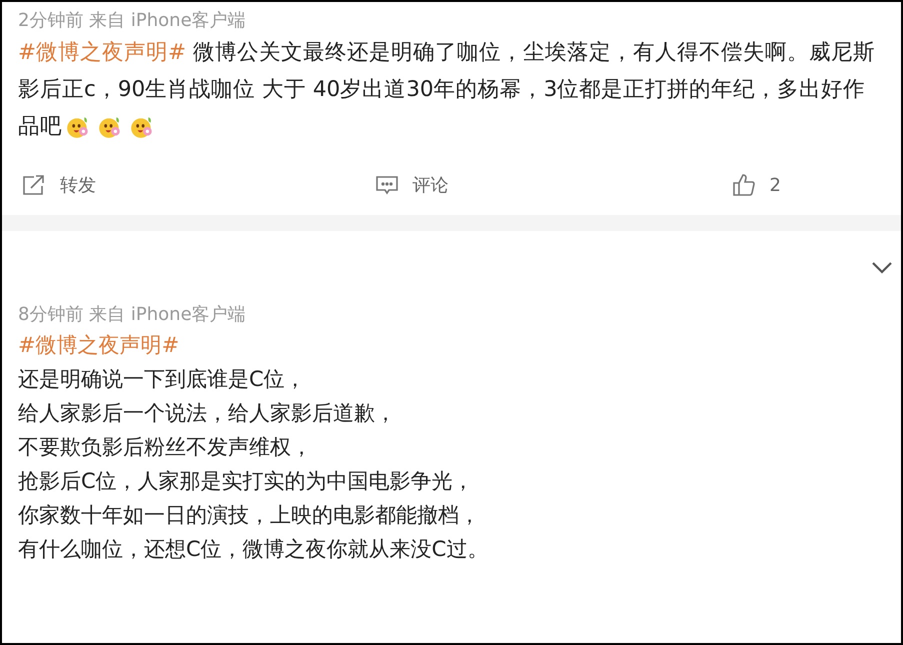 The image size is (903, 645). Describe the element at coordinates (59, 185) in the screenshot. I see `repost-button: 转发` at that location.